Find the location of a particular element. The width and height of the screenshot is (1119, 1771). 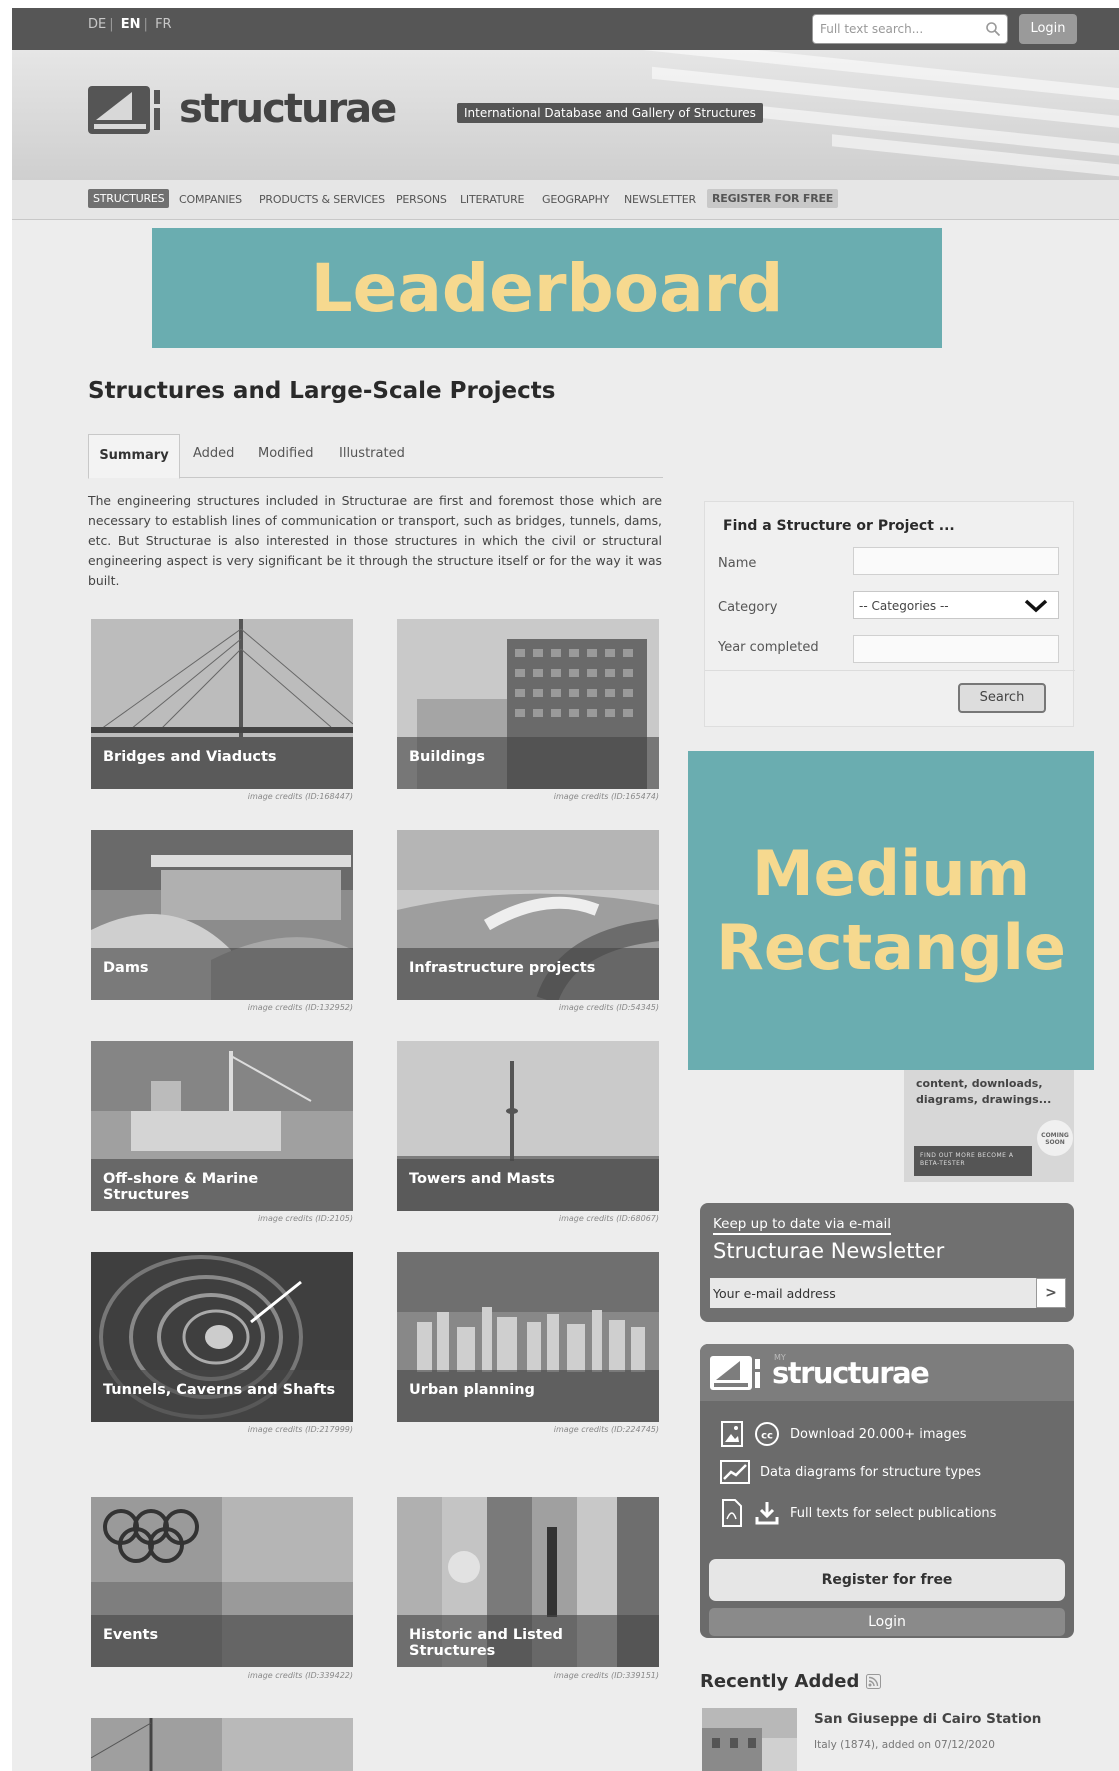

newsletter-email-input is located at coordinates (873, 1293).